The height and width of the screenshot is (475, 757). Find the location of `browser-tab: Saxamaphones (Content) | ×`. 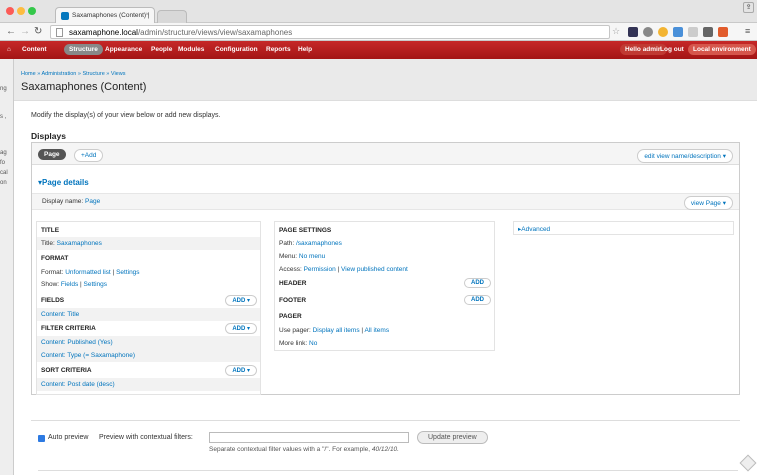

browser-tab: Saxamaphones (Content) | × is located at coordinates (105, 15).